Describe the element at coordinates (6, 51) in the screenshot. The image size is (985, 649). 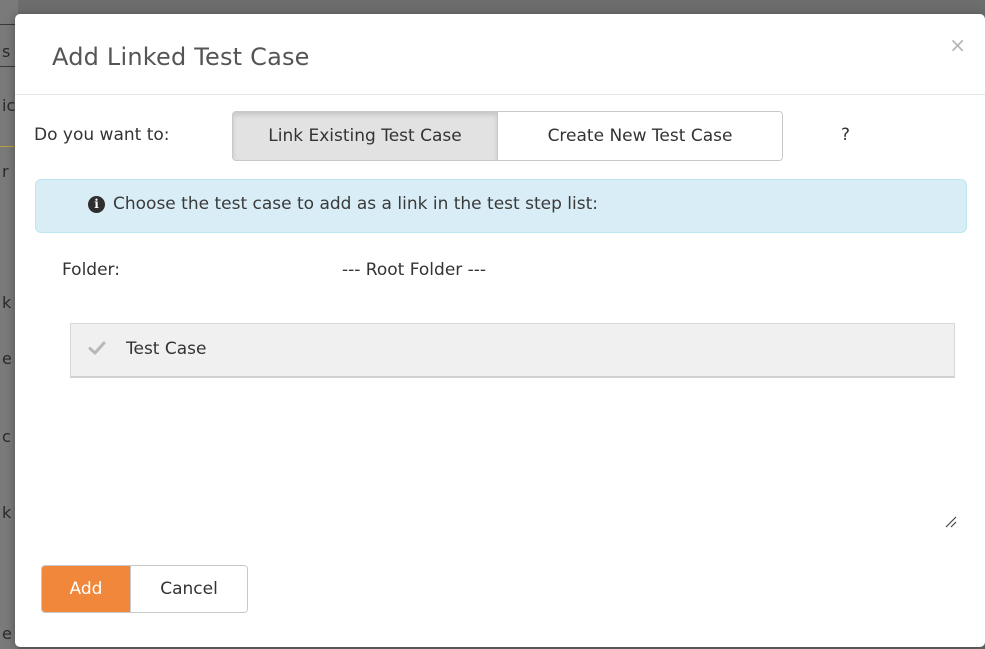
I see `background-text: s` at that location.